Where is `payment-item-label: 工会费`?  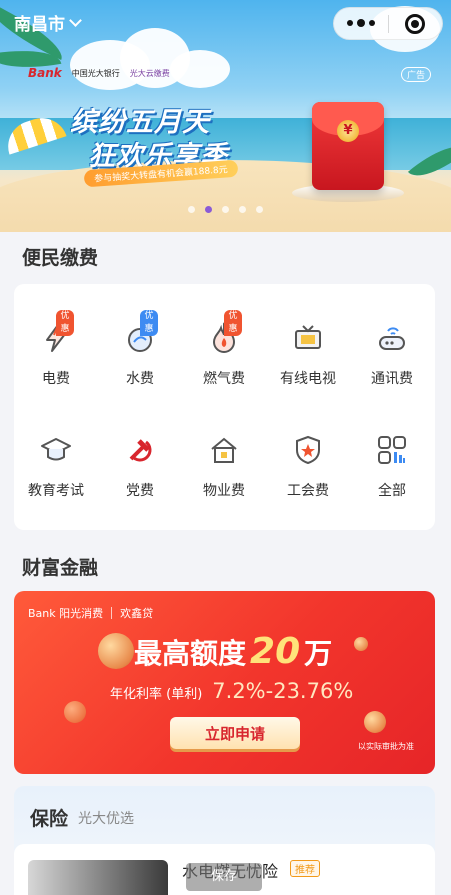 payment-item-label: 工会费 is located at coordinates (308, 491).